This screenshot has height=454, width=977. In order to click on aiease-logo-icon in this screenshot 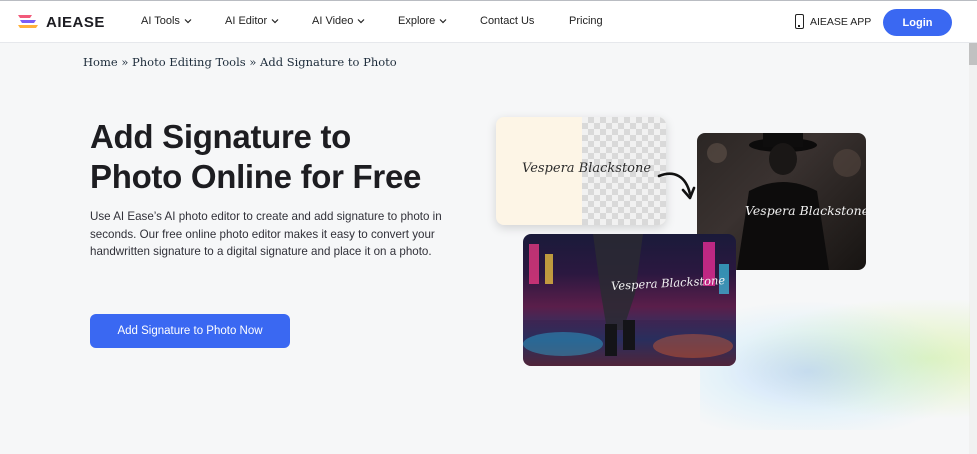, I will do `click(28, 21)`.